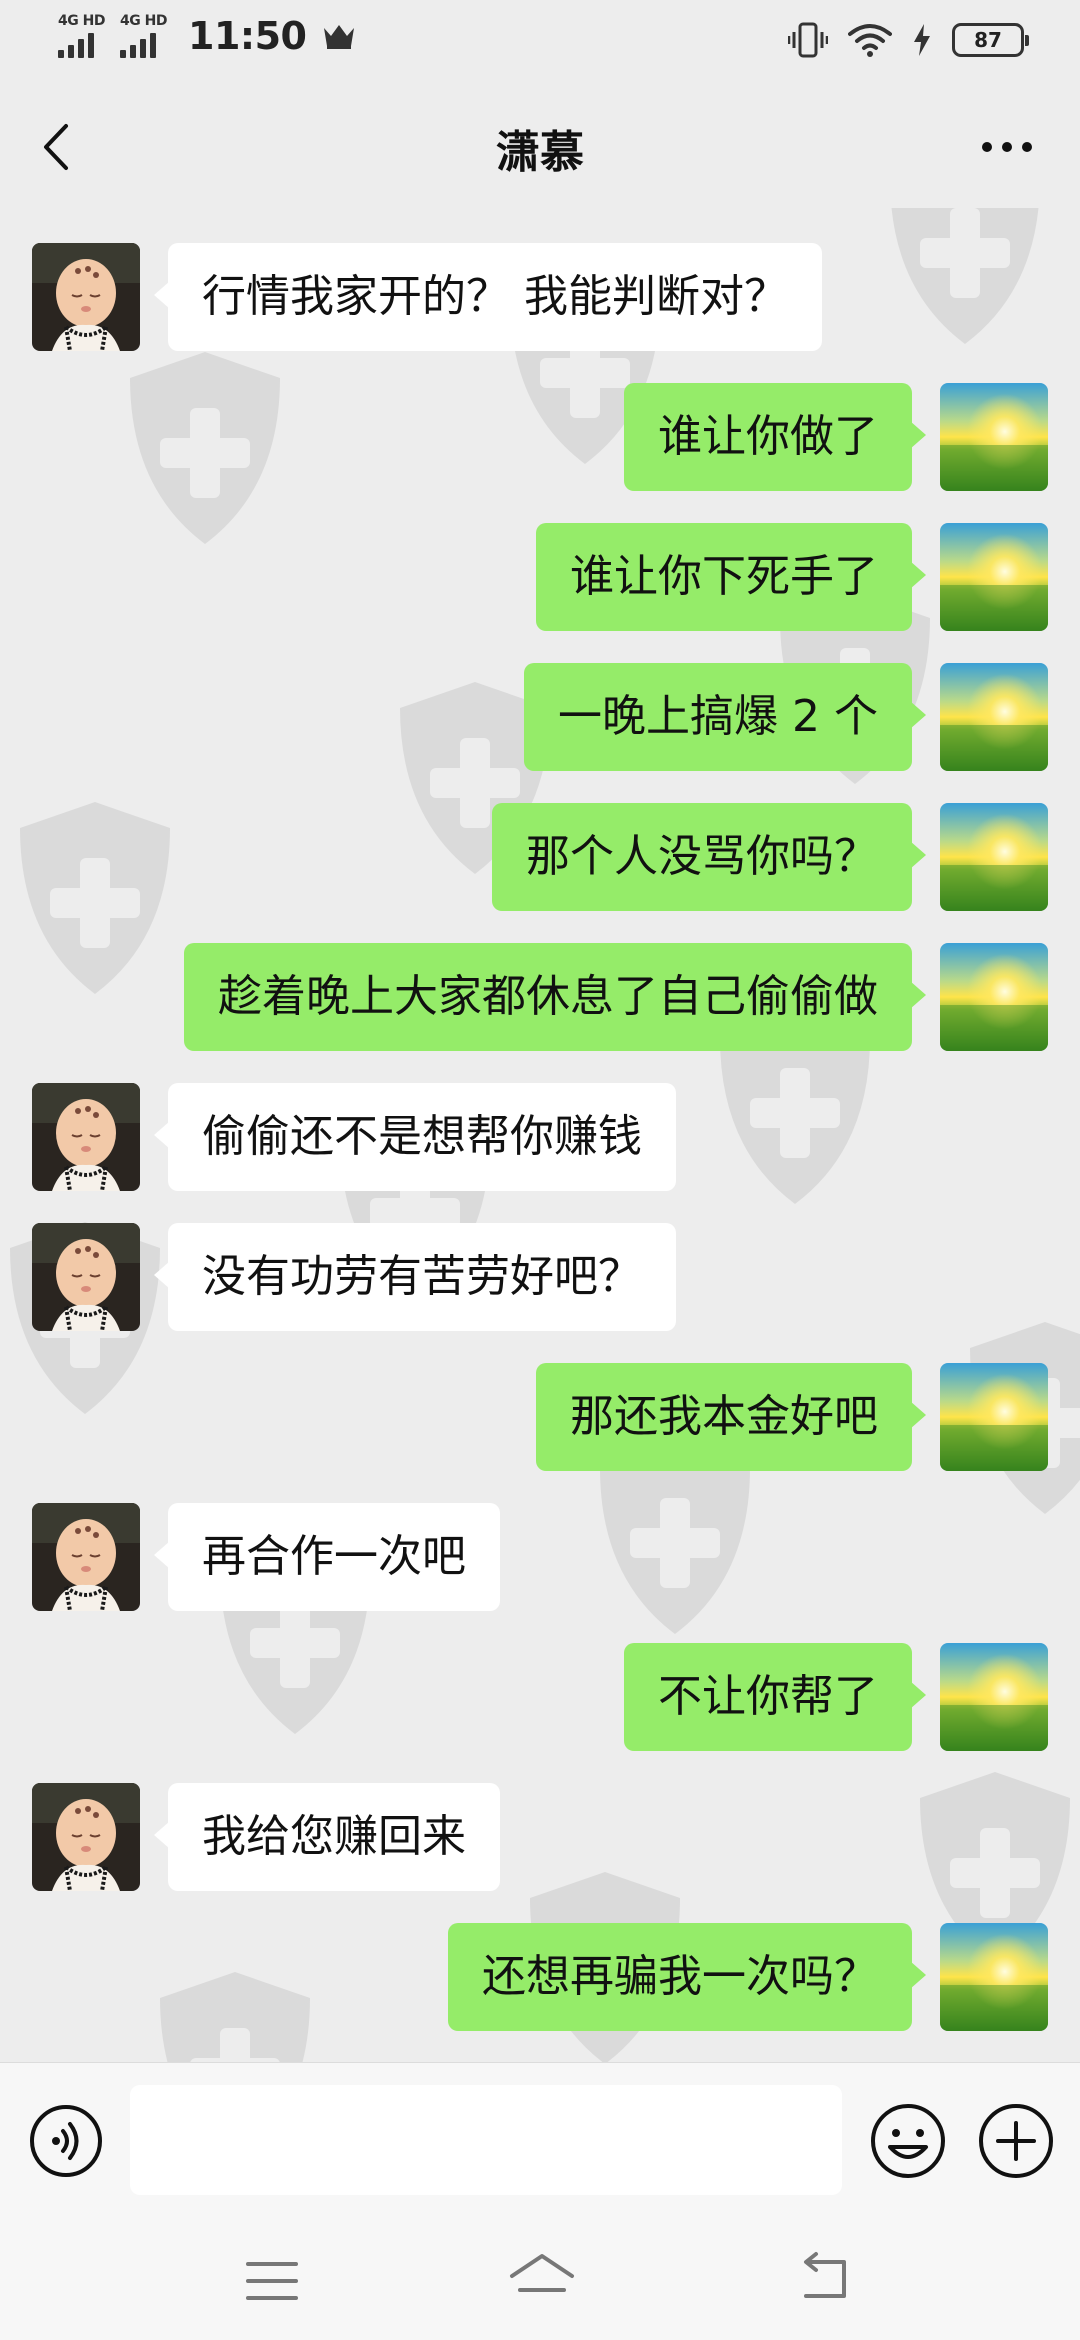 This screenshot has height=2340, width=1080. Describe the element at coordinates (775, 437) in the screenshot. I see `message-bubble: 谁让你做了` at that location.